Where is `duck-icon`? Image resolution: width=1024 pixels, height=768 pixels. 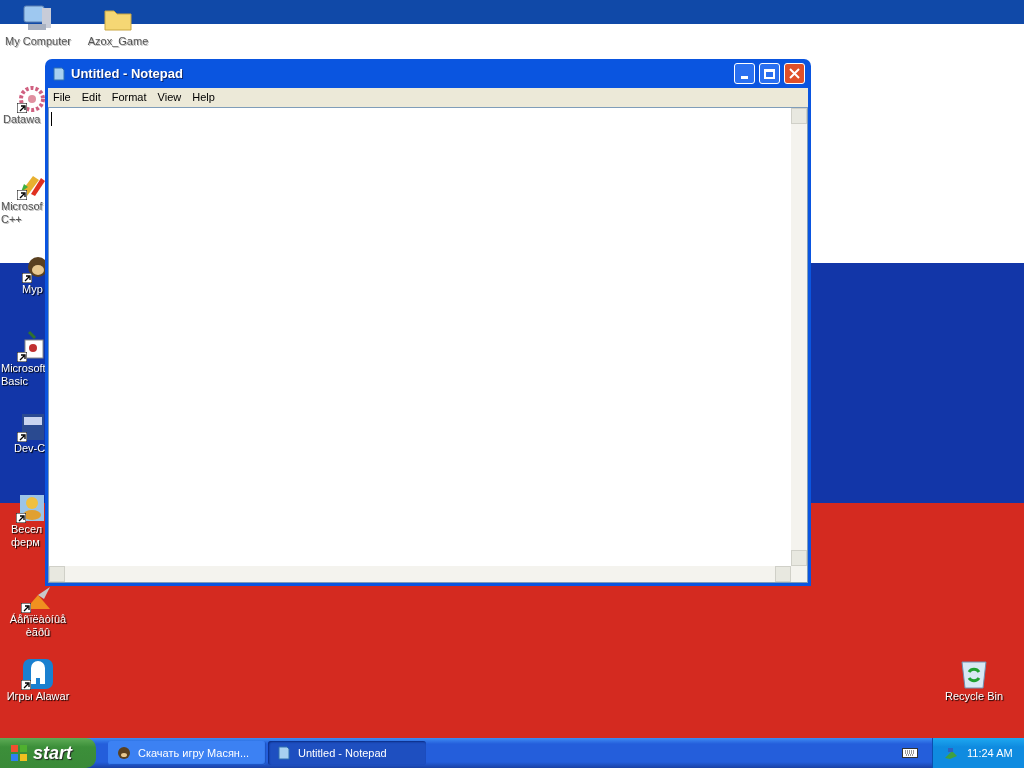
duck-icon is located at coordinates (31, 508).